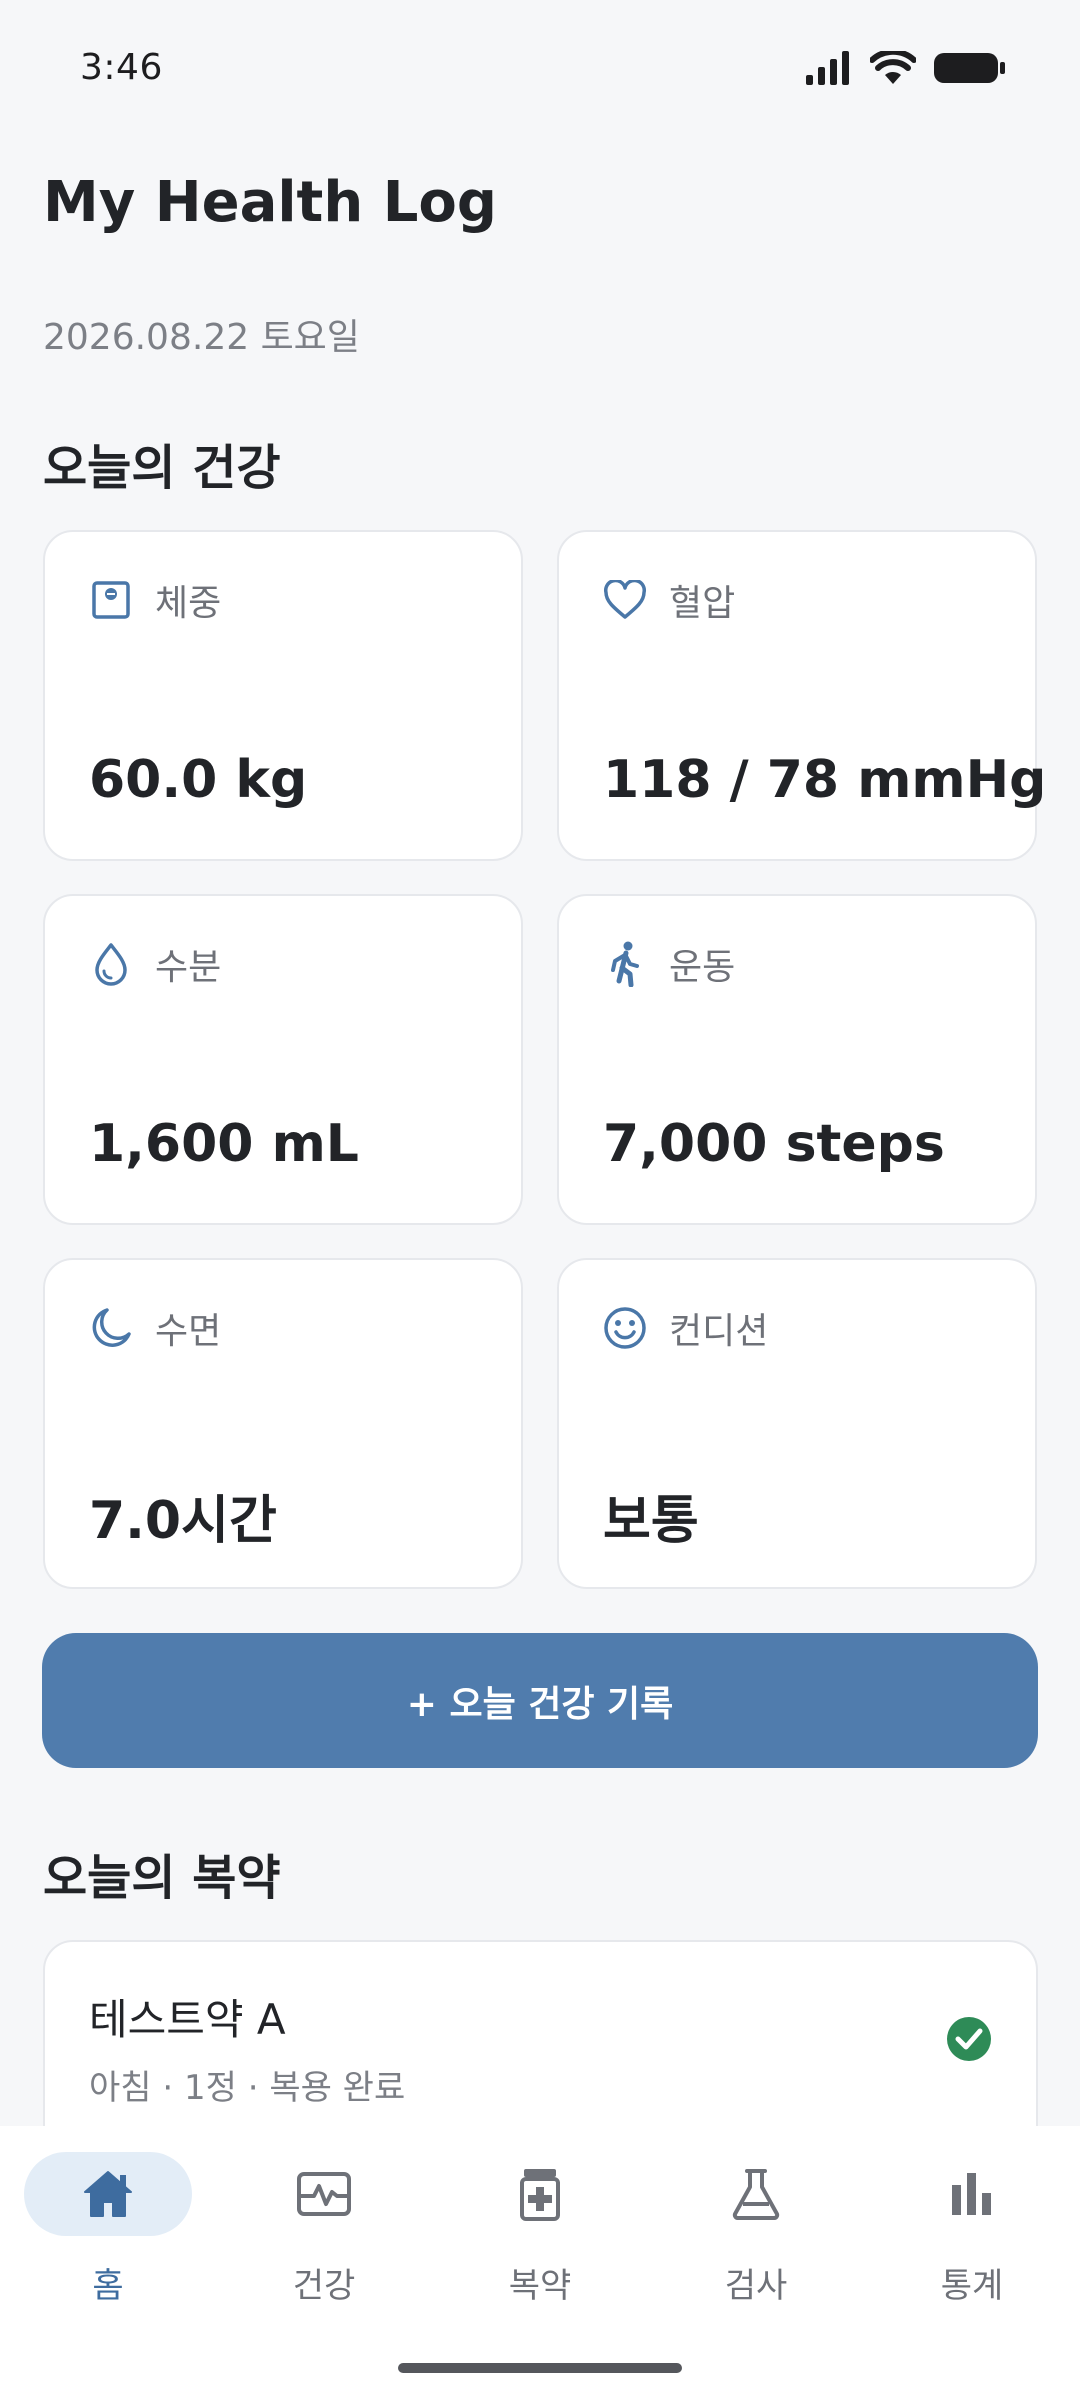  Describe the element at coordinates (719, 1331) in the screenshot. I see `card-label: 컨디션` at that location.